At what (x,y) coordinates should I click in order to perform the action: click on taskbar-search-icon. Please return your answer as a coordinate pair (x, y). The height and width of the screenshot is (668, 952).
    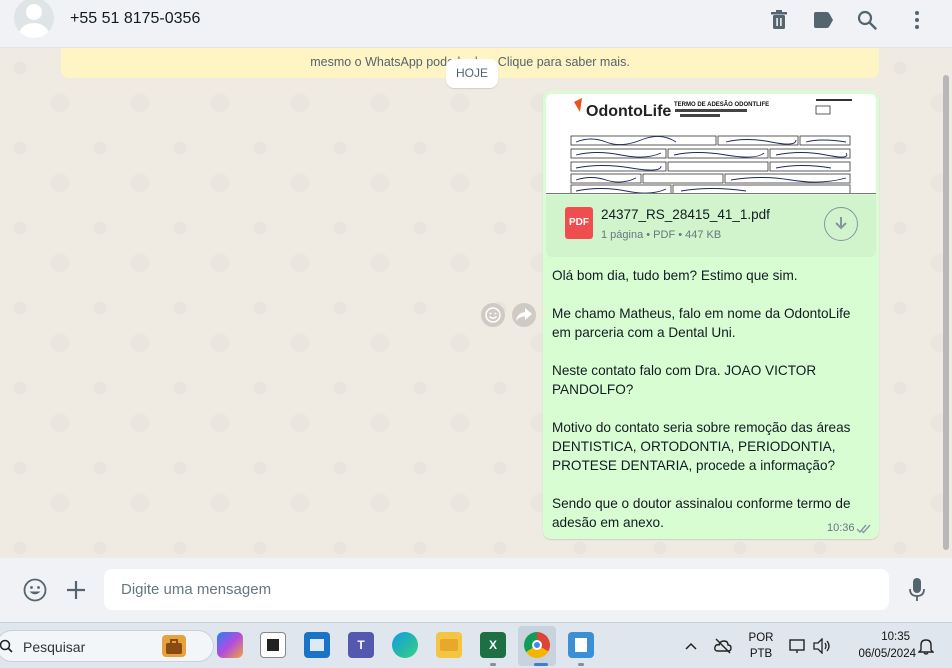
    Looking at the image, I should click on (6, 646).